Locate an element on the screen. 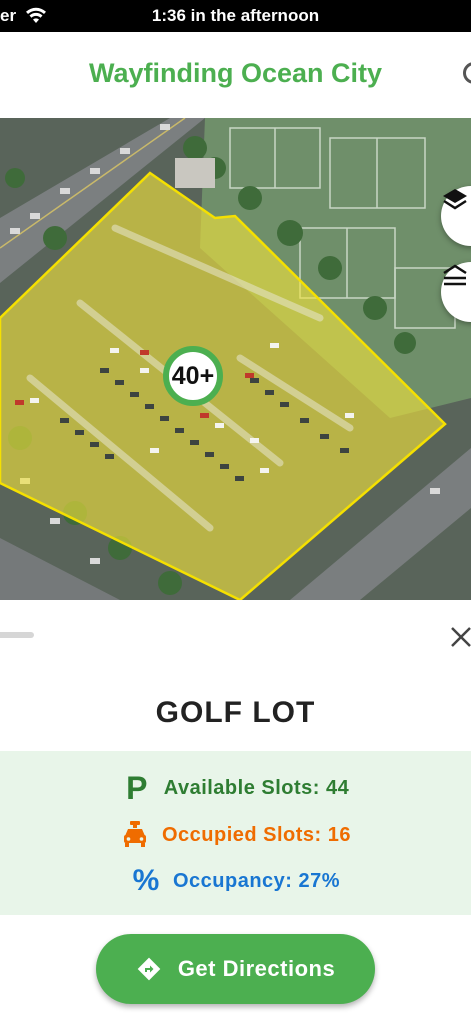  status-time: 1:36 in the afternoon is located at coordinates (235, 15).